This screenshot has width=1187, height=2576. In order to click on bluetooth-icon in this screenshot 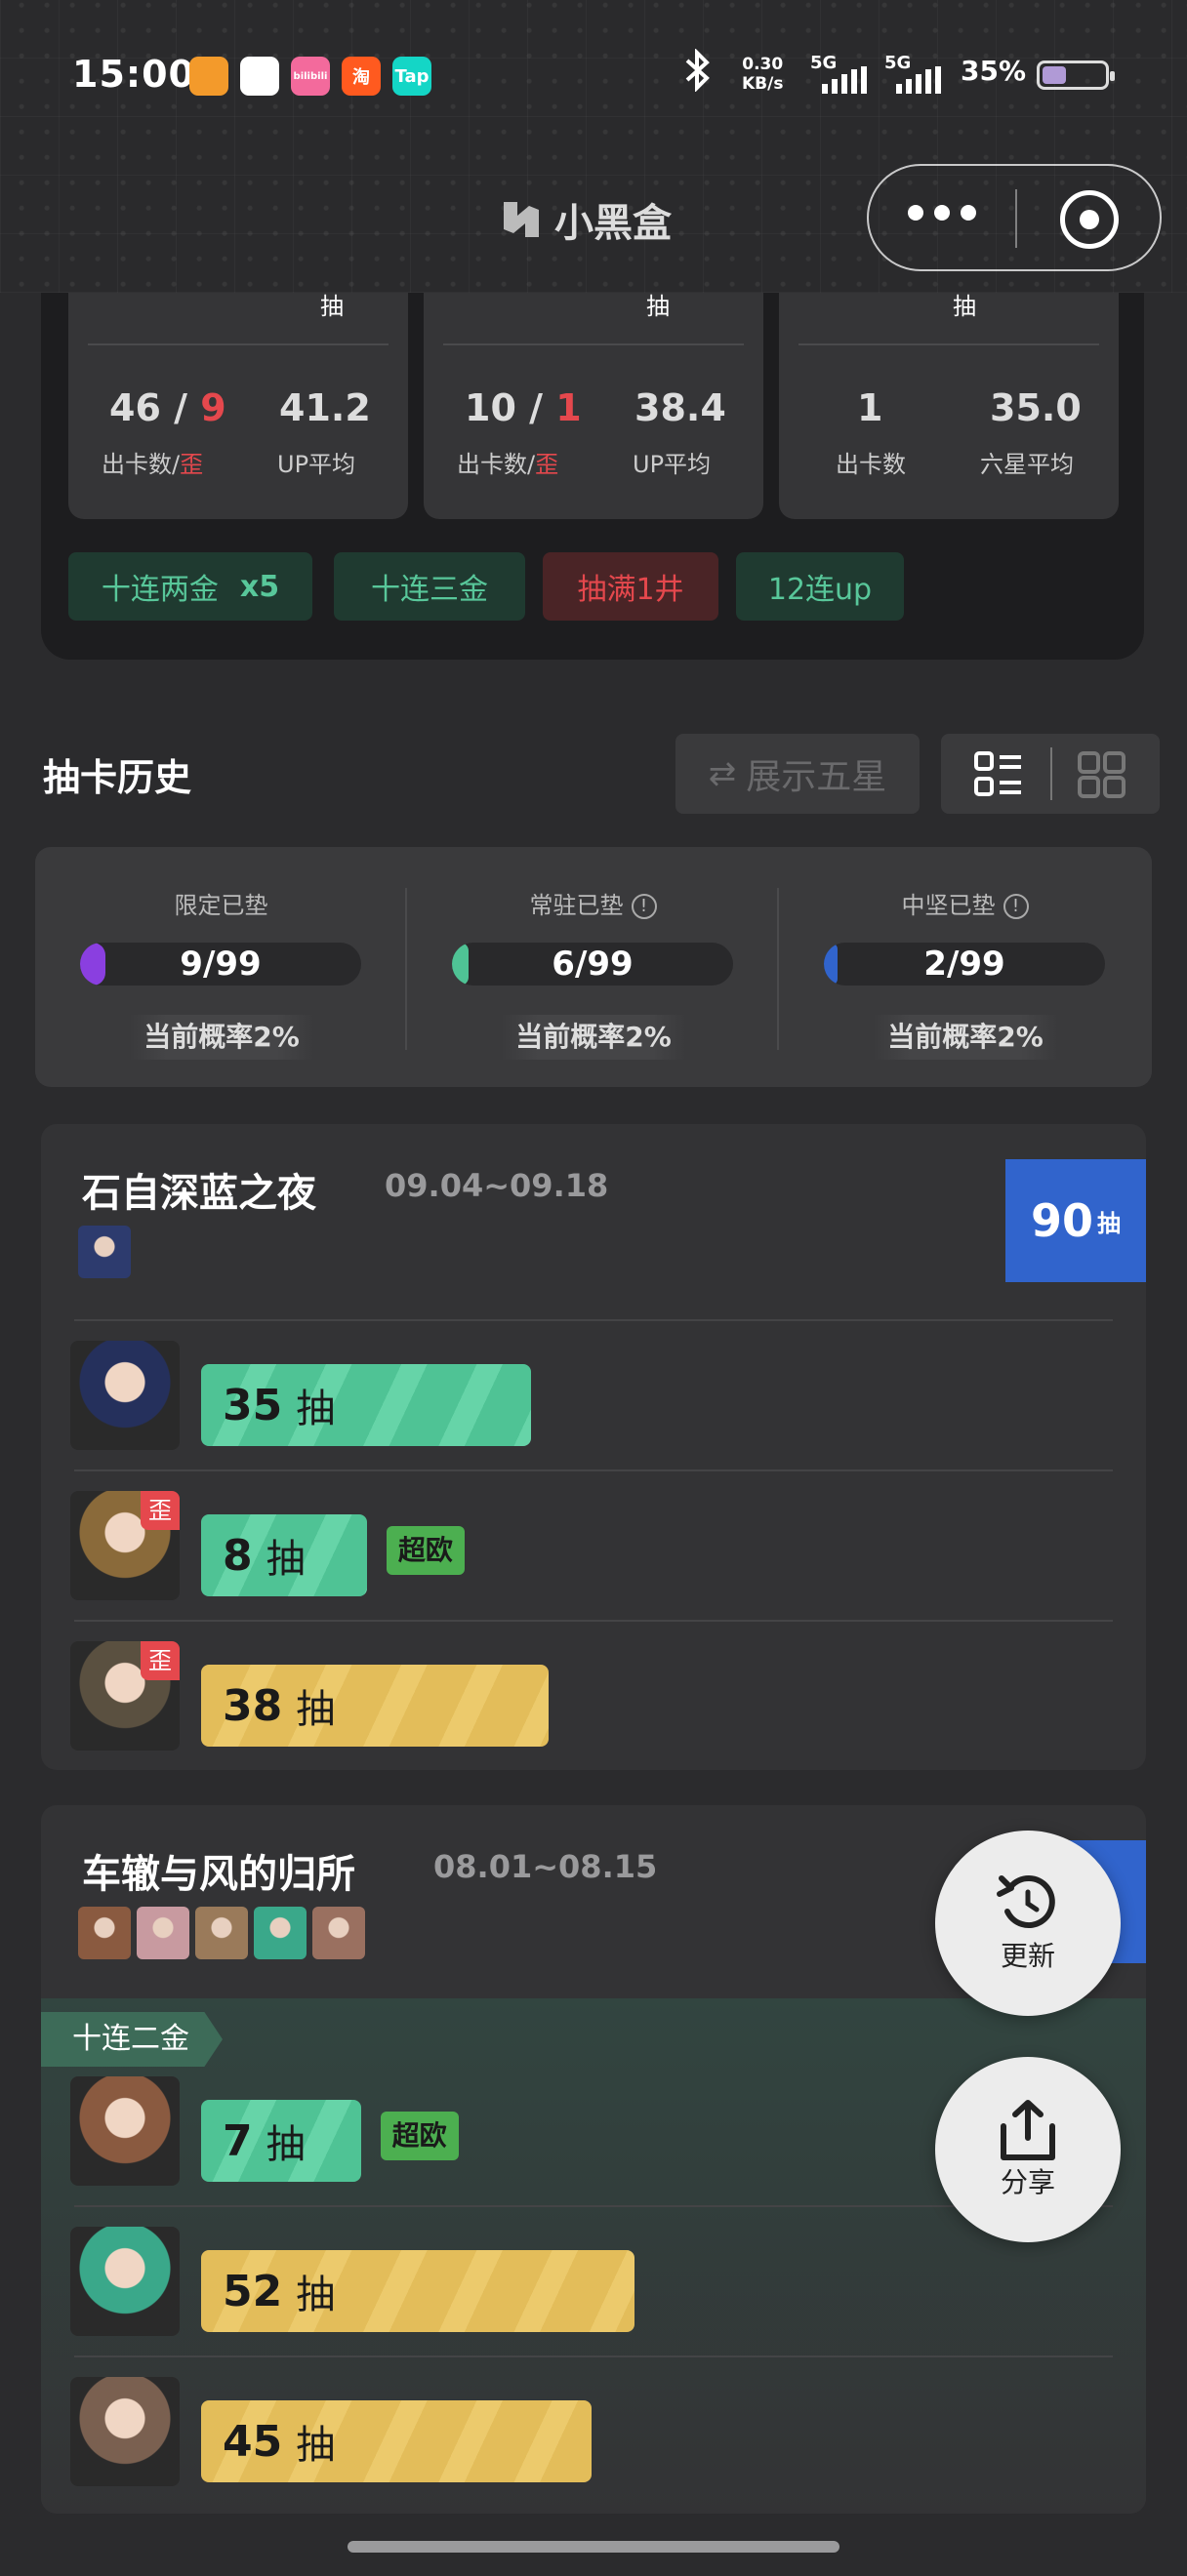, I will do `click(697, 73)`.